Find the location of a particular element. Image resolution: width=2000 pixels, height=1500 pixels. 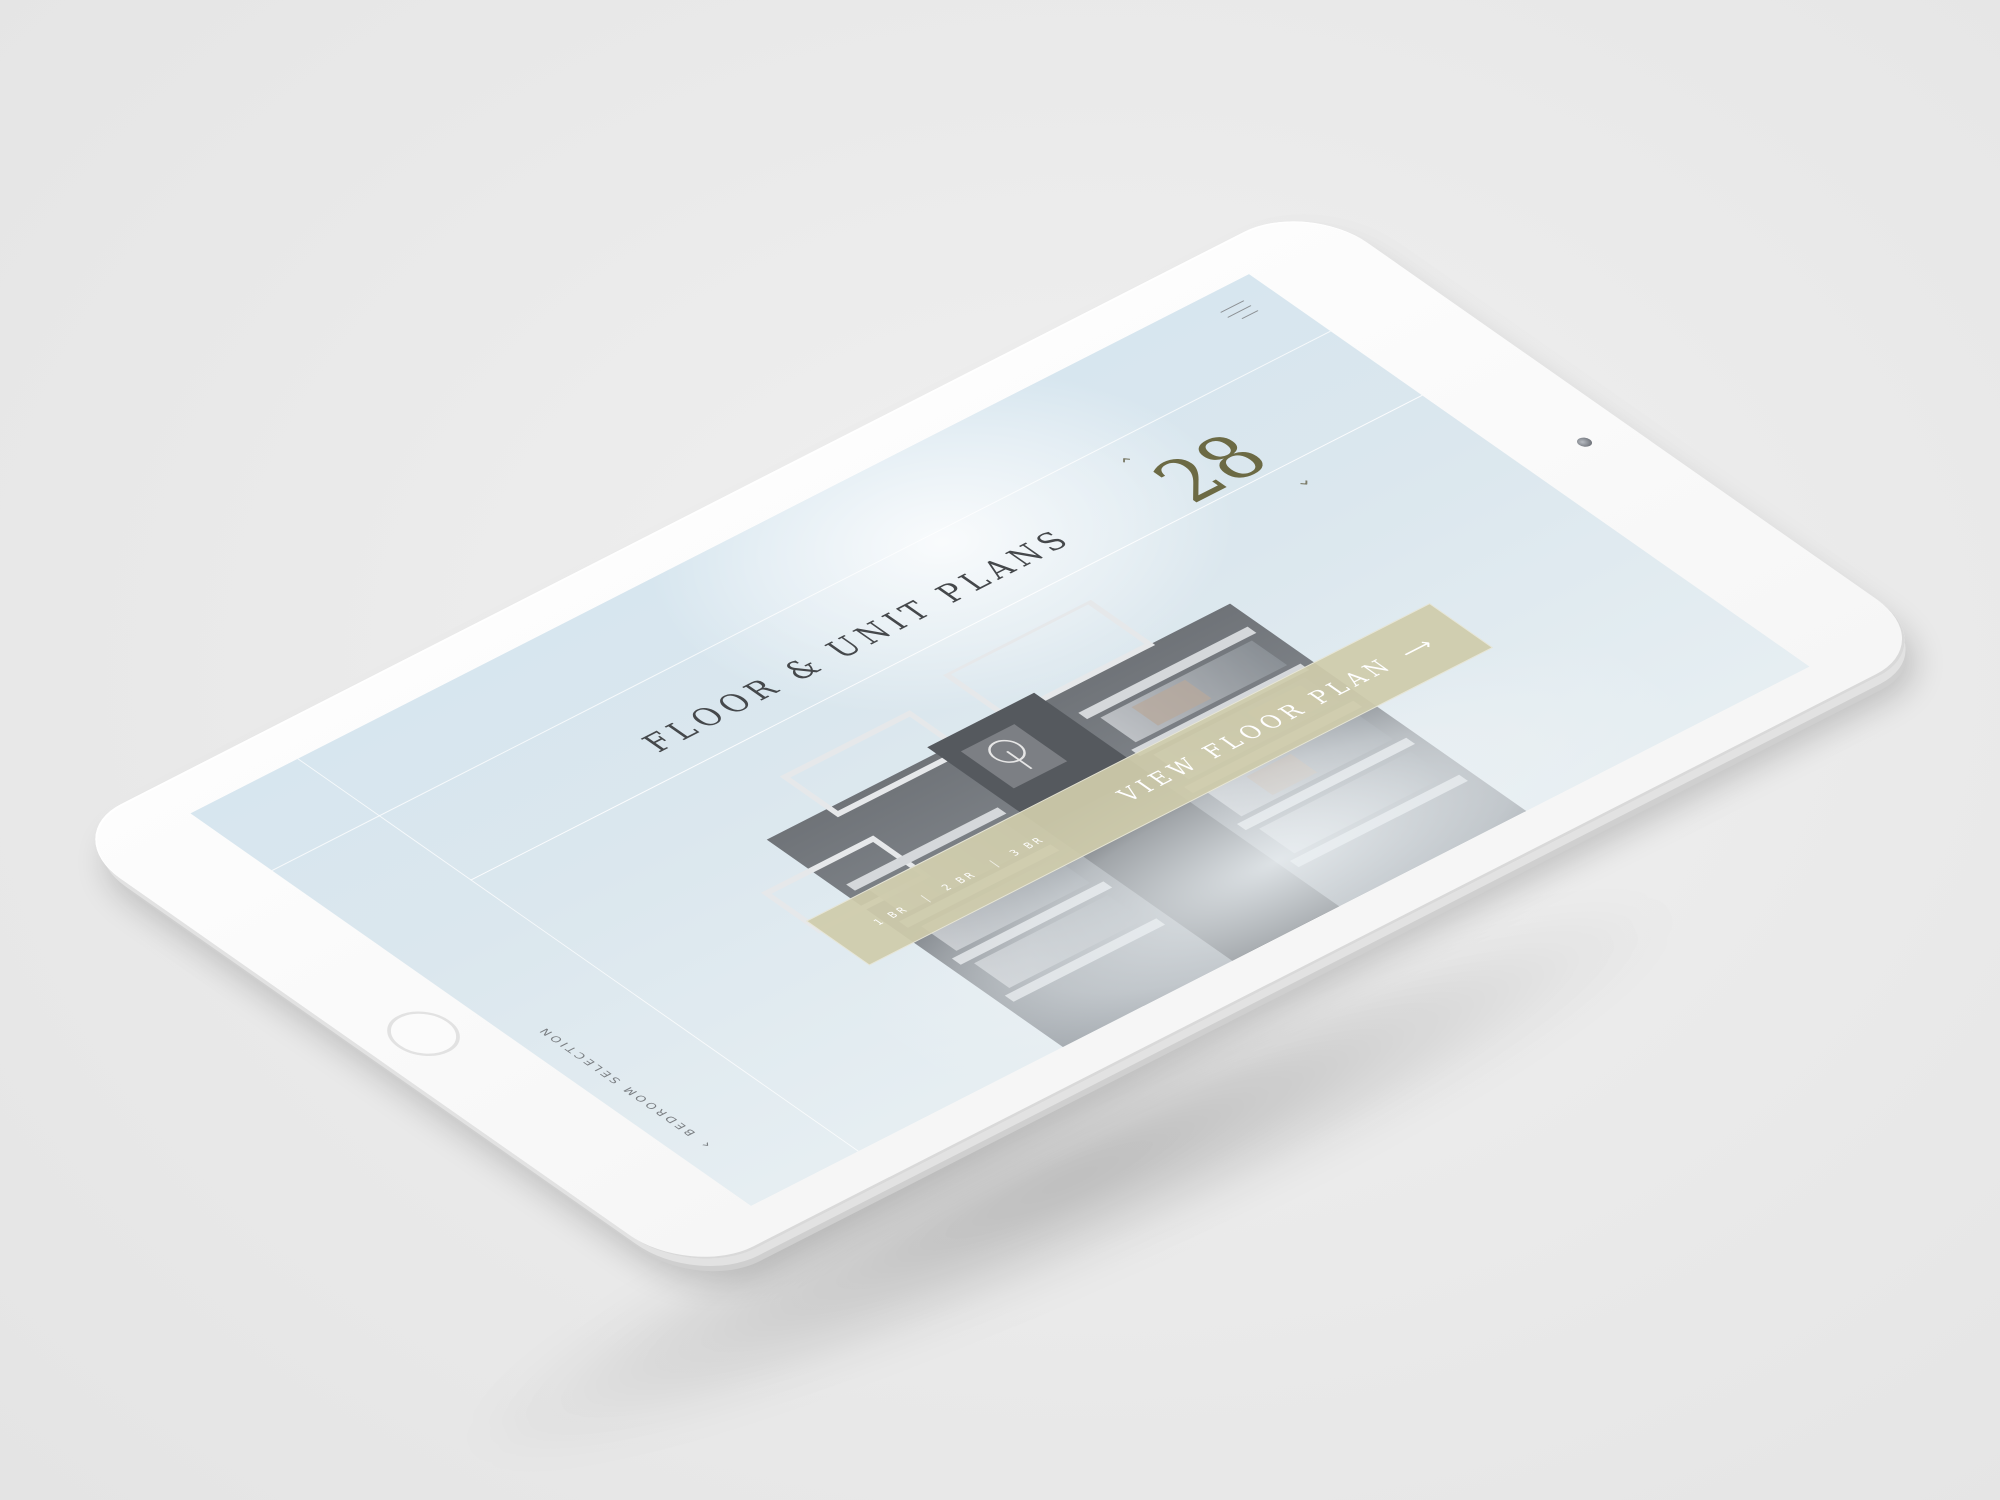

chevron-left-icon: ‹ is located at coordinates (705, 1143).